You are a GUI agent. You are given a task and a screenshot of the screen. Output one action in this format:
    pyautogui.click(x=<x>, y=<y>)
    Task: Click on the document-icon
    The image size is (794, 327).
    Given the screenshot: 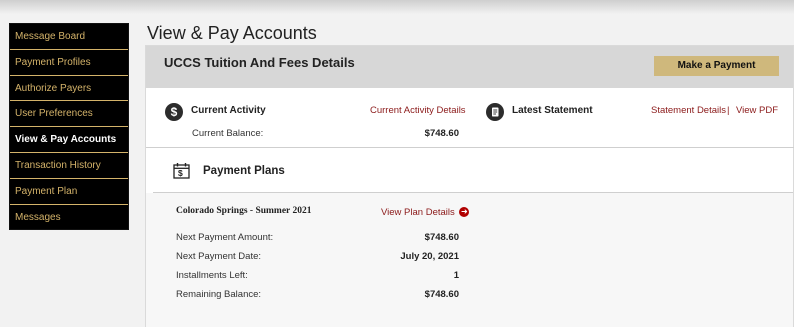 What is the action you would take?
    pyautogui.click(x=495, y=112)
    